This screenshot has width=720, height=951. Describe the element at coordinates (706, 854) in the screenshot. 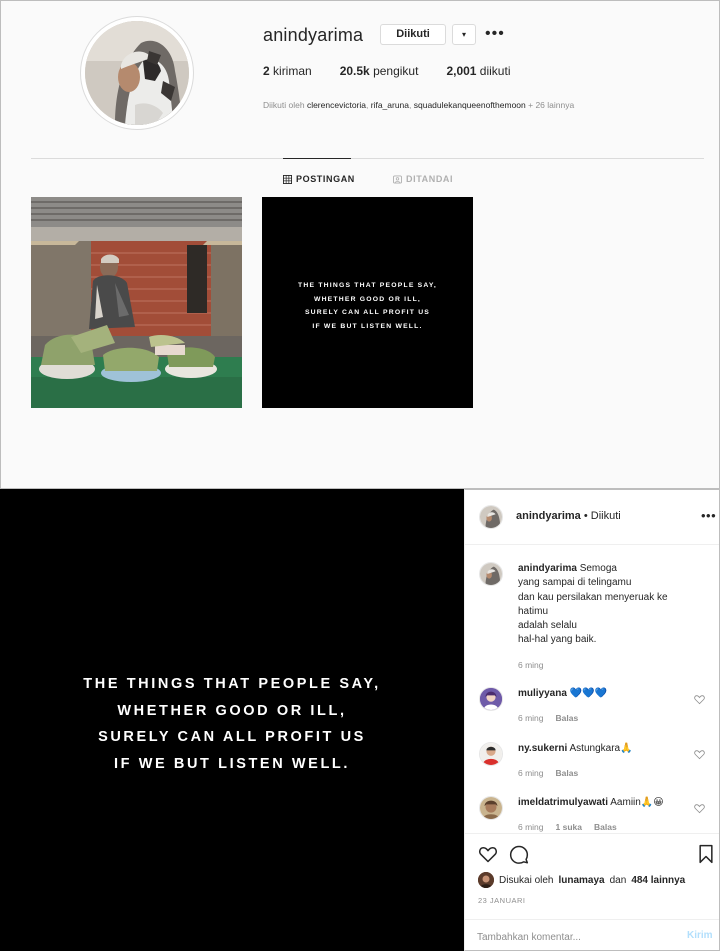

I see `bookmark-icon` at that location.